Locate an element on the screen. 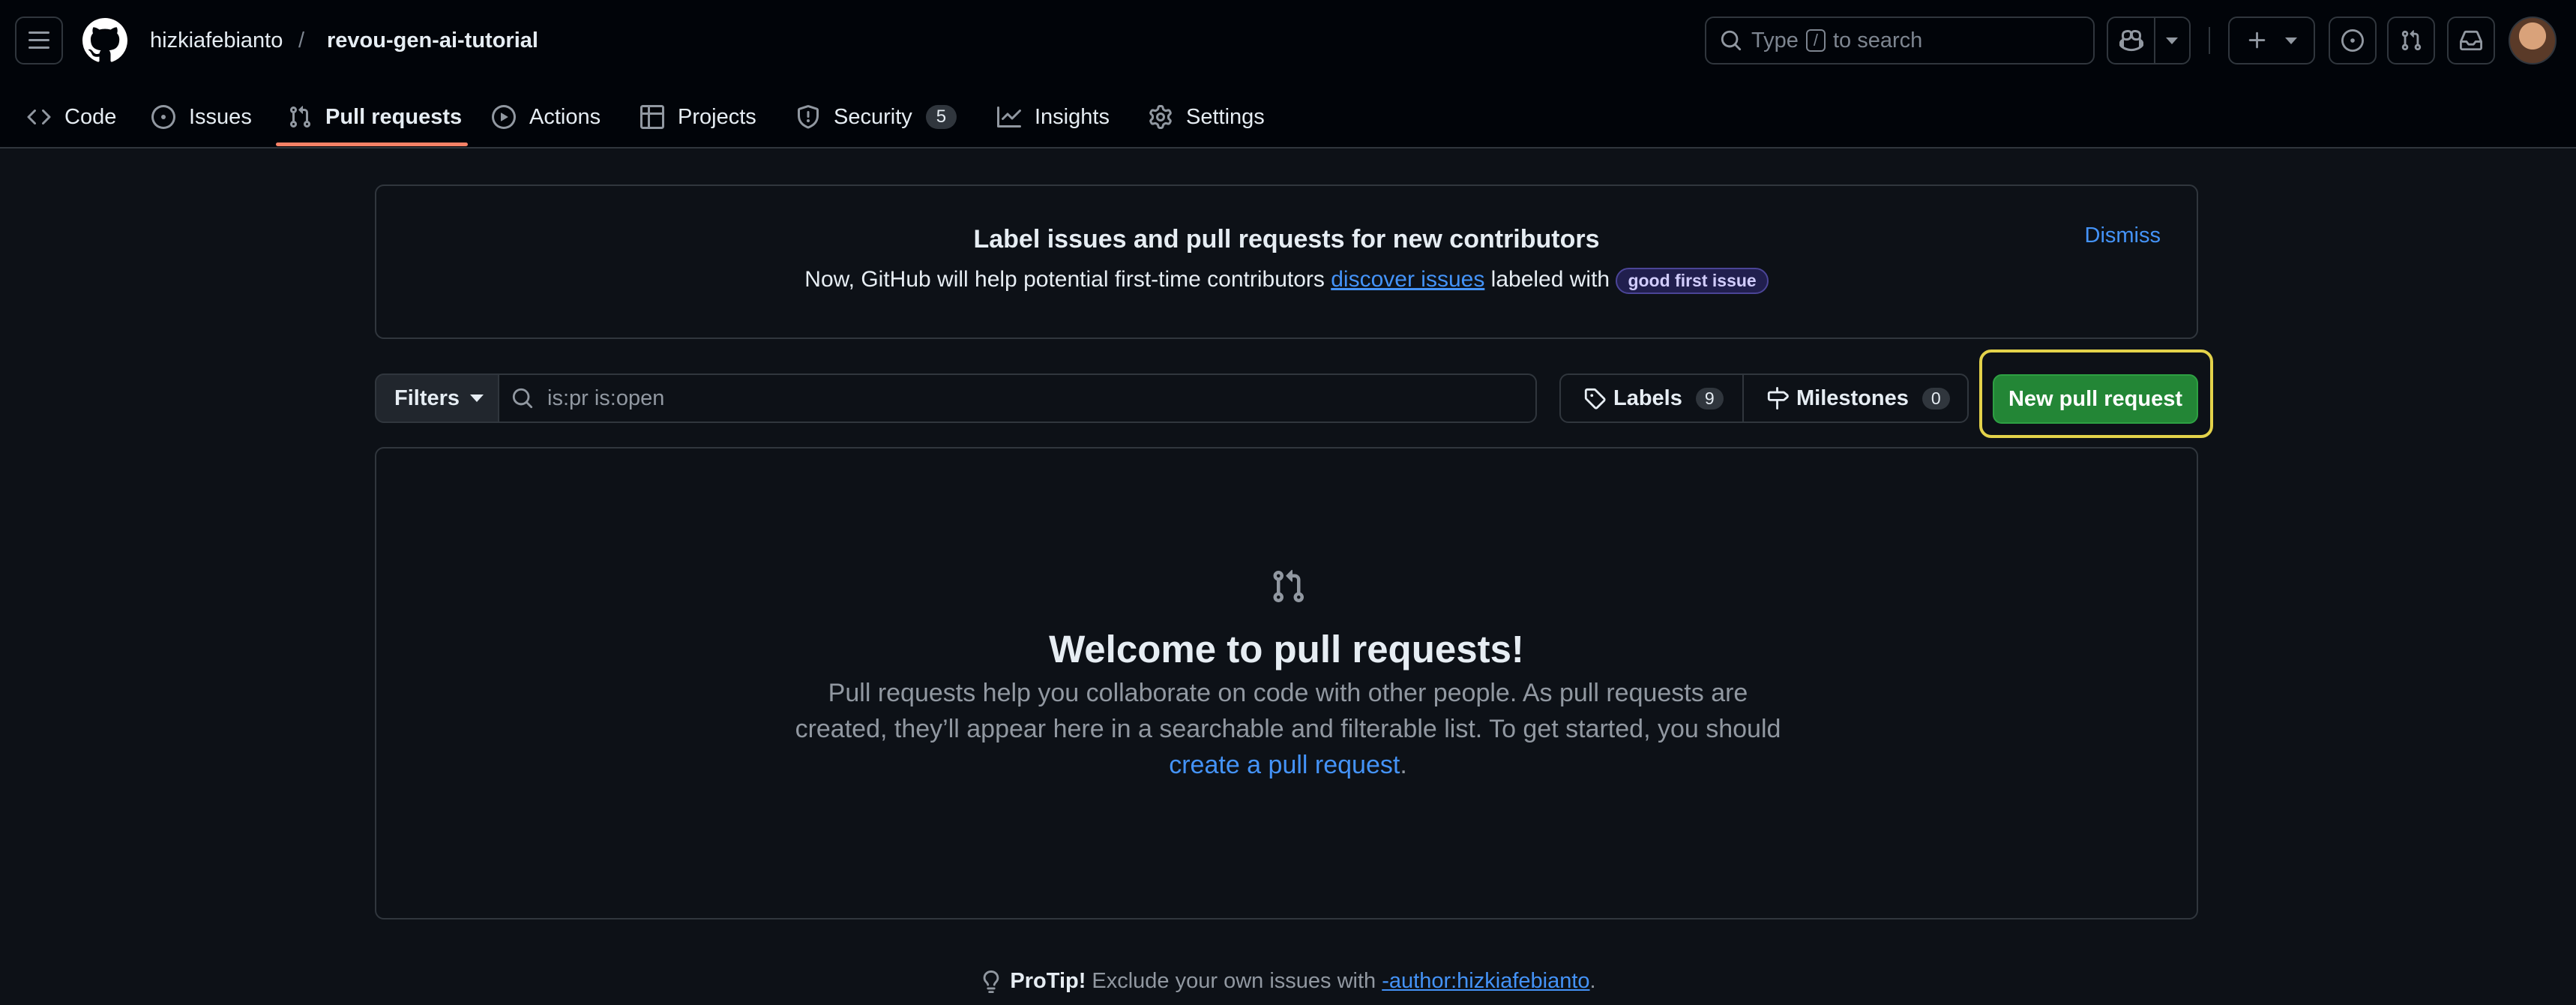 Image resolution: width=2576 pixels, height=1005 pixels. tab-projects: Projects is located at coordinates (698, 117).